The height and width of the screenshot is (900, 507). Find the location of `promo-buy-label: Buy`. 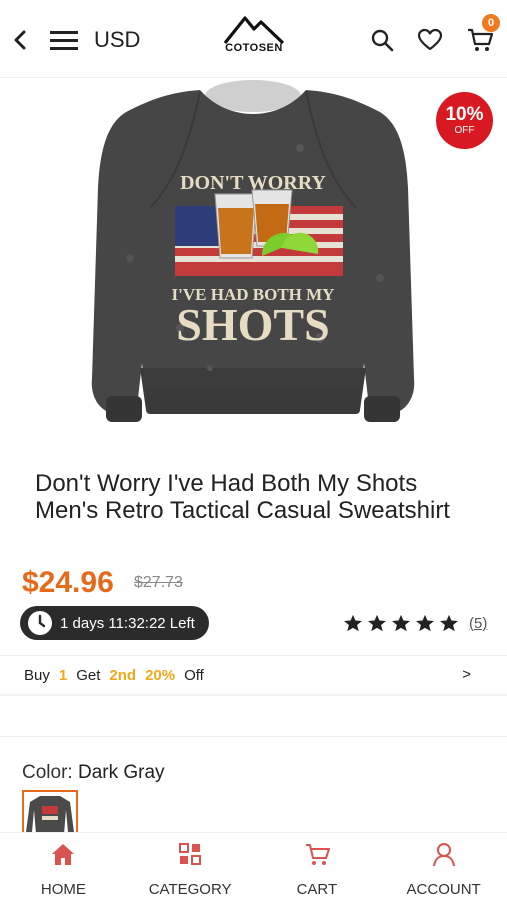

promo-buy-label: Buy is located at coordinates (37, 675).